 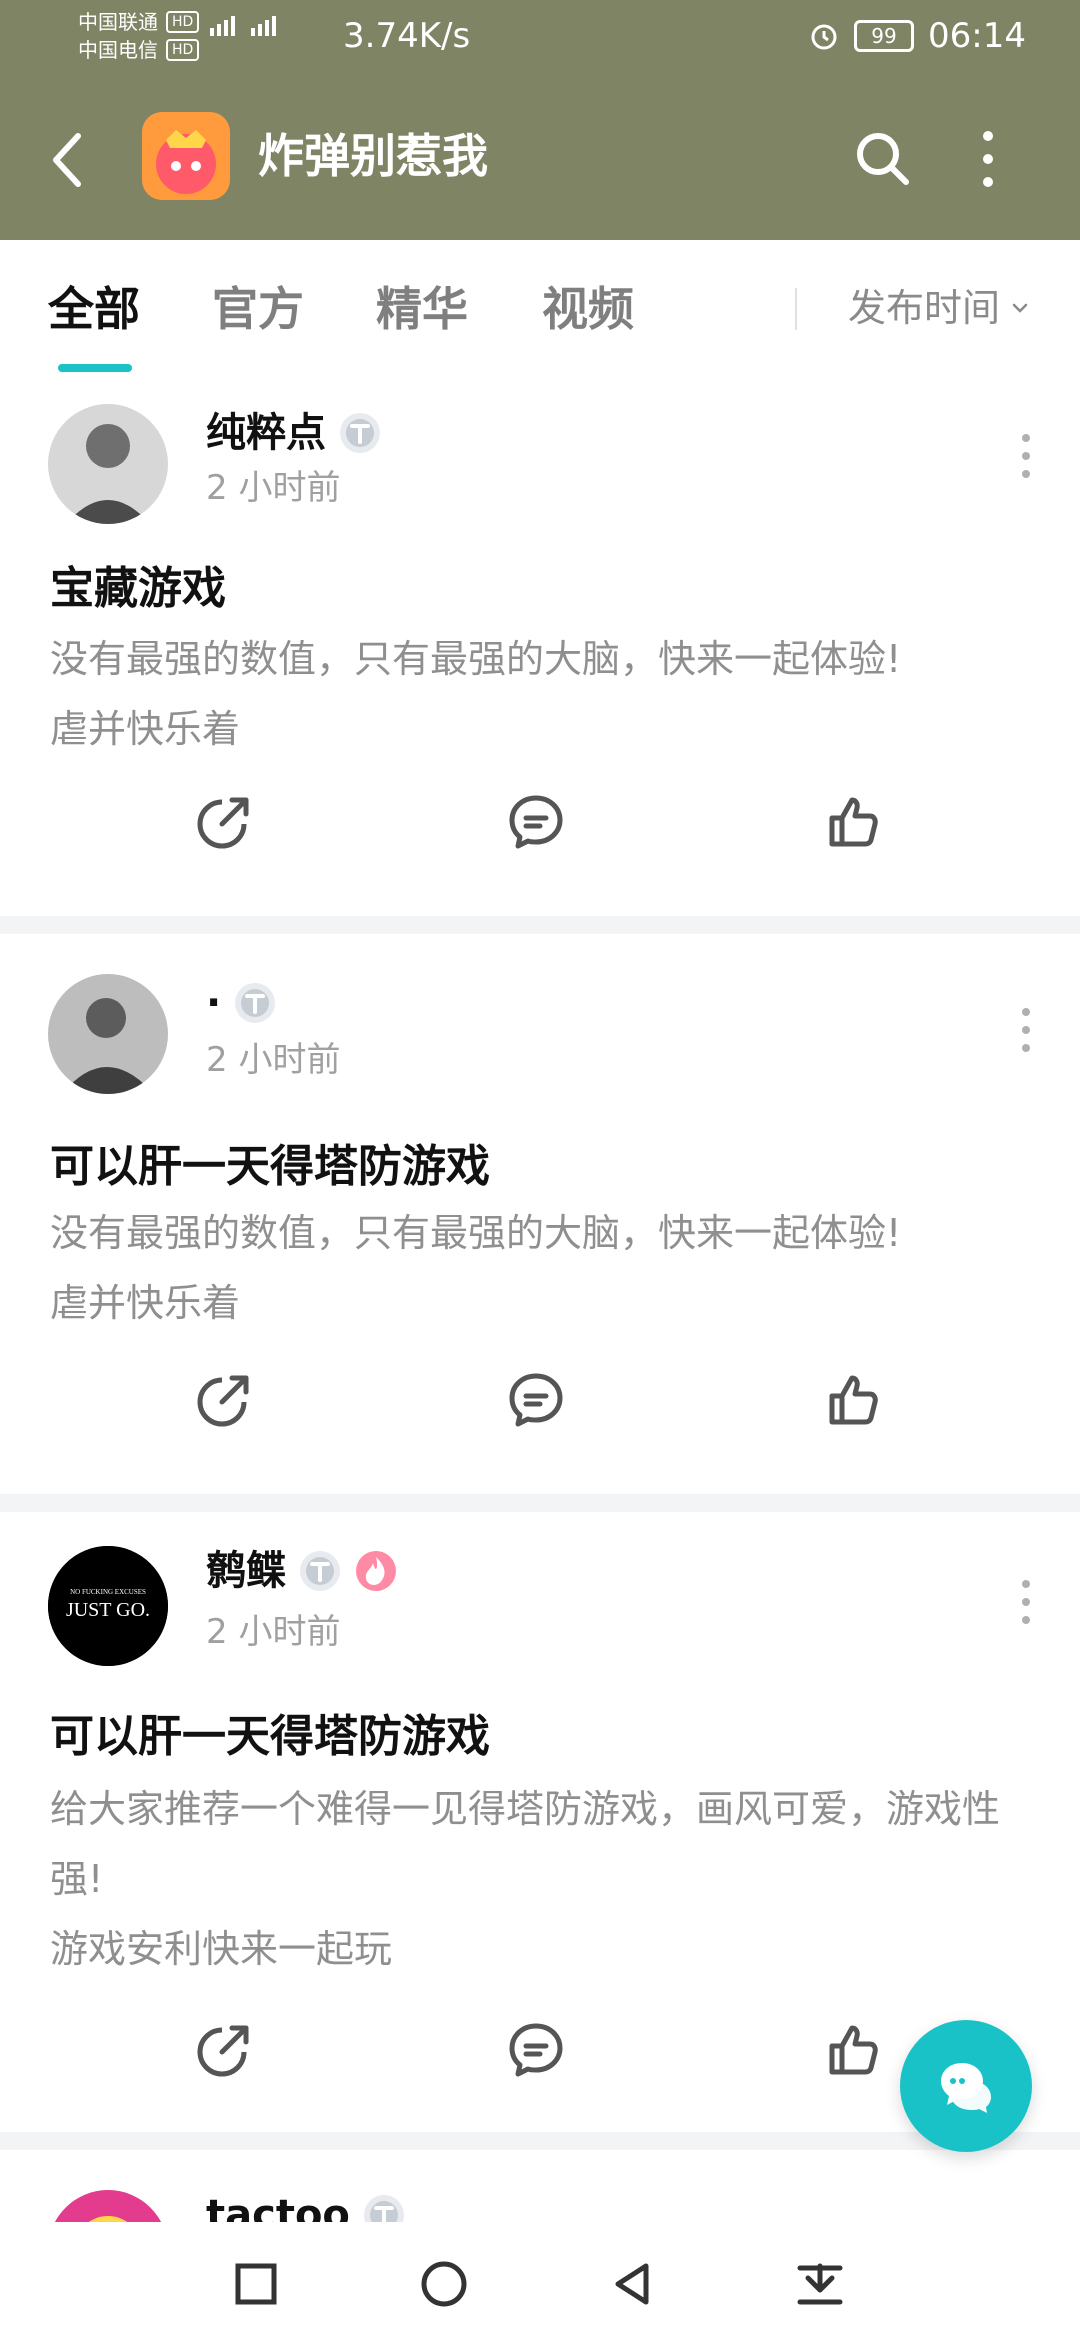 I want to click on clock: 06:14, so click(x=977, y=36).